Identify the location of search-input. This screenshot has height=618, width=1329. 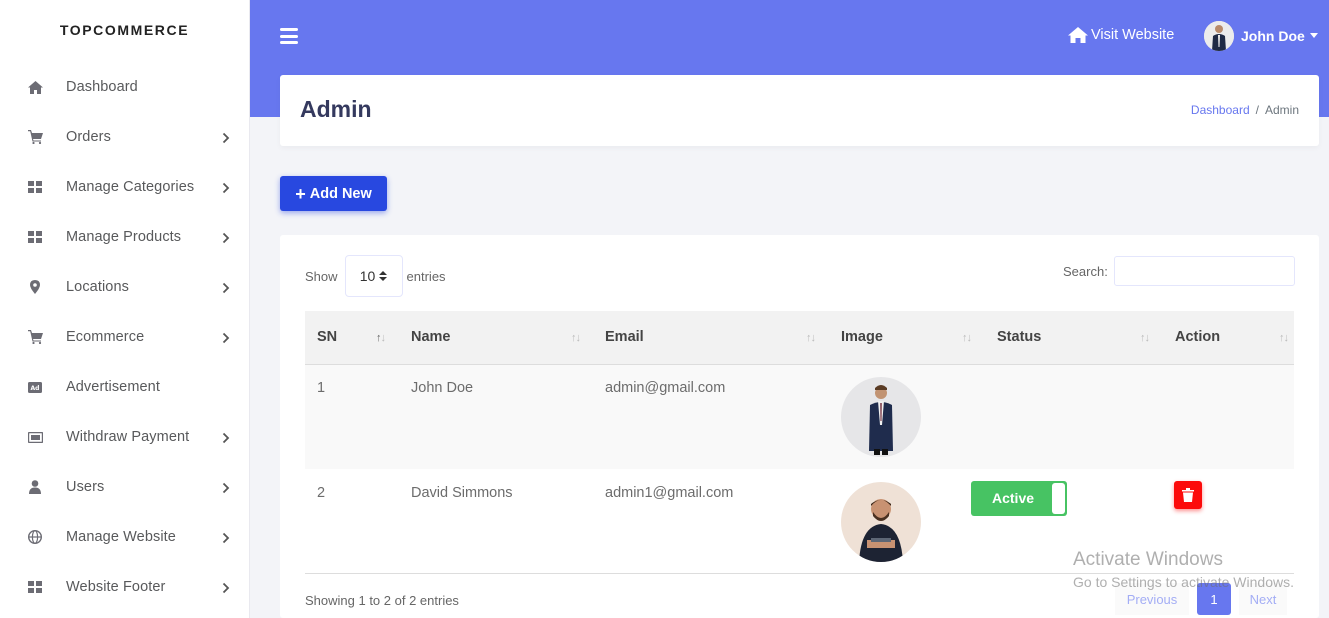
(1204, 271).